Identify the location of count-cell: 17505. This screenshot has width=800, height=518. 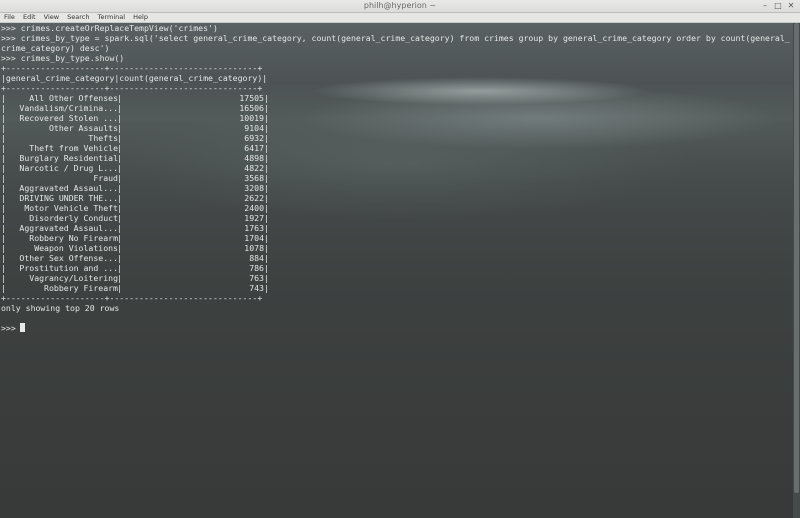
(251, 98).